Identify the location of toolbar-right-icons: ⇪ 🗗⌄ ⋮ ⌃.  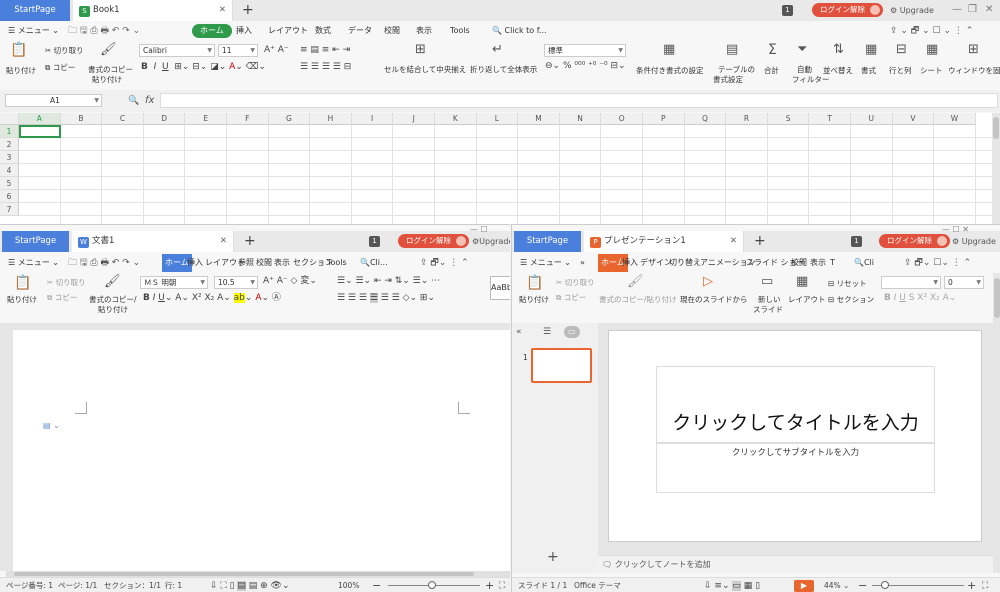
(444, 263).